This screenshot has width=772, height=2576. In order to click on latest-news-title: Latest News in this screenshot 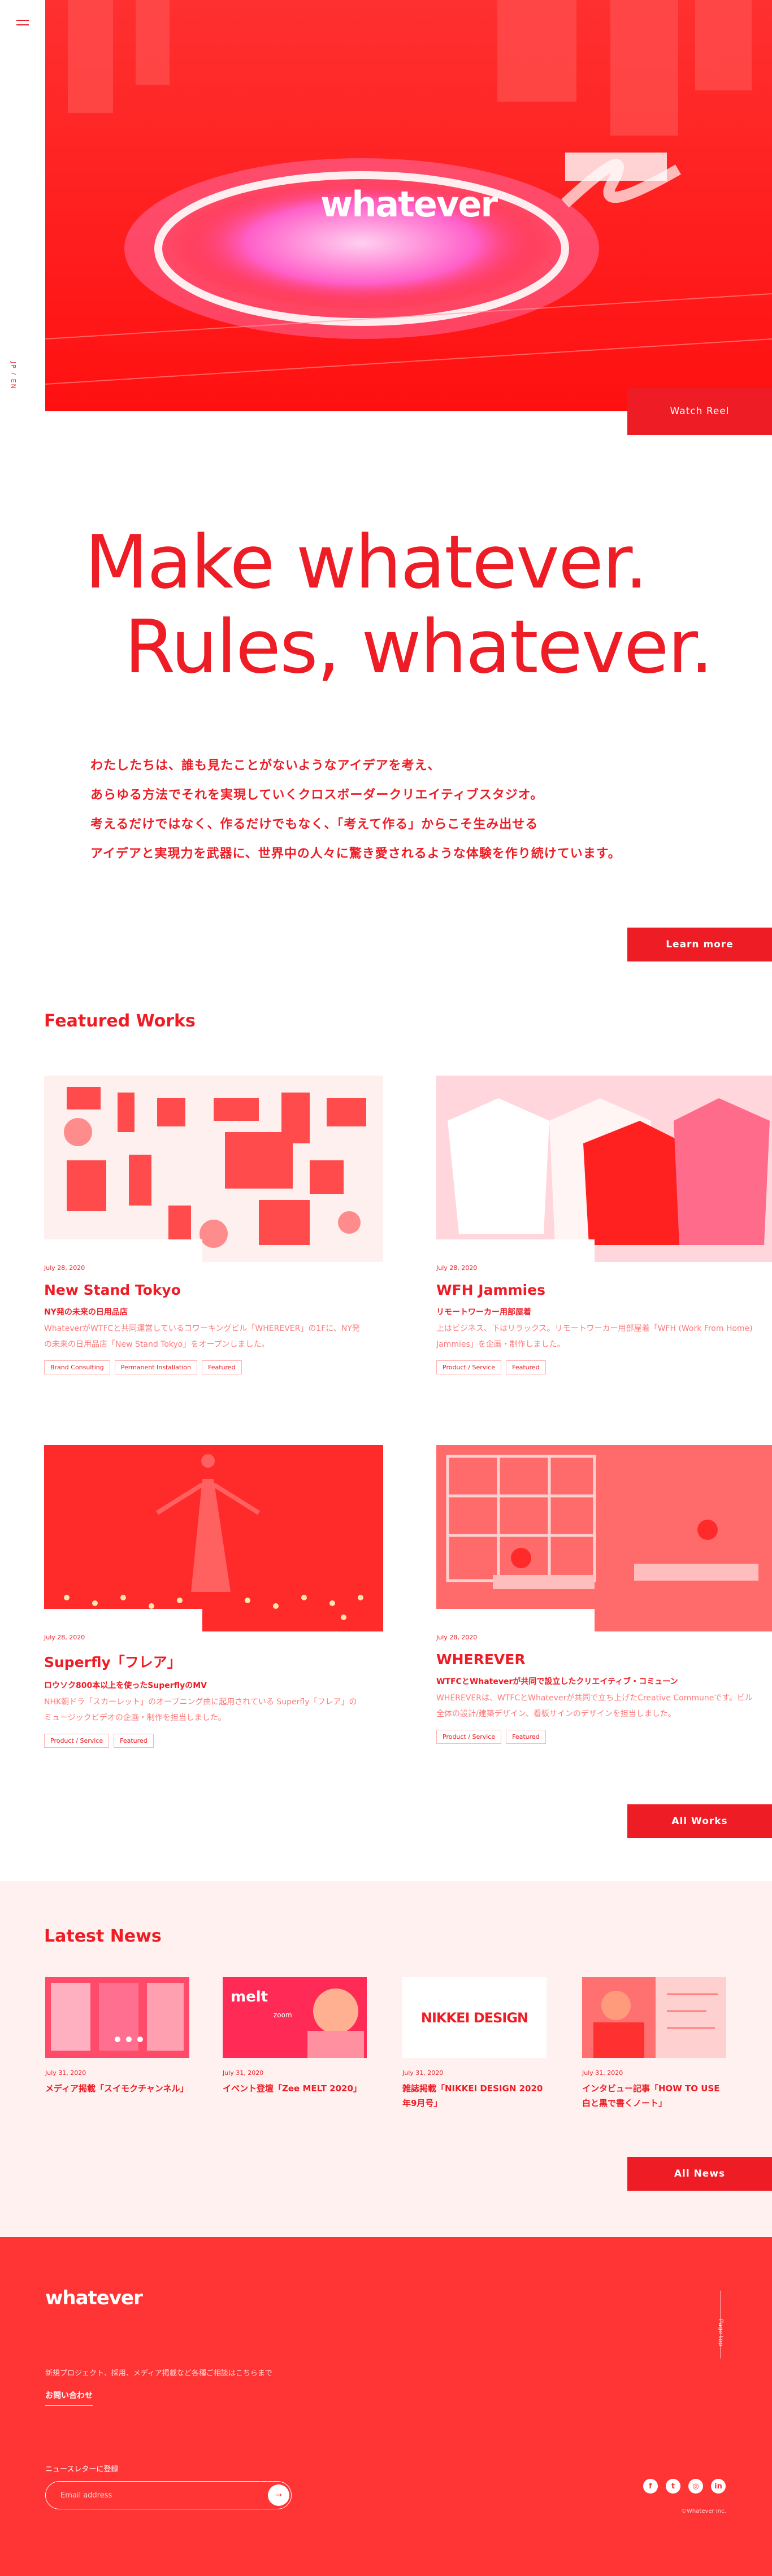, I will do `click(103, 1936)`.